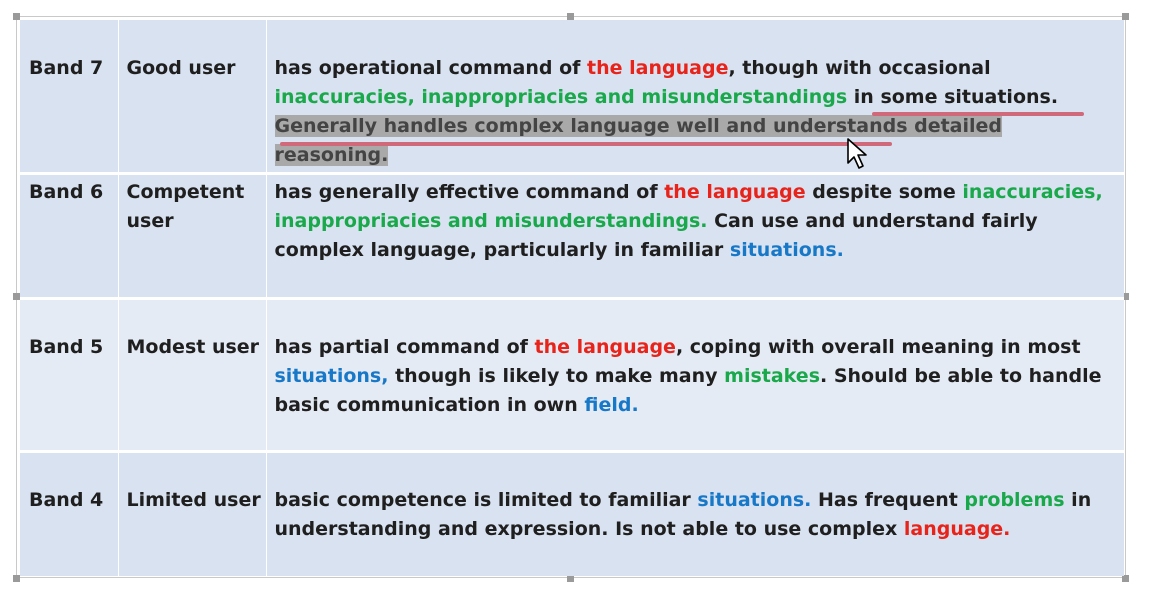 The image size is (1157, 598). Describe the element at coordinates (486, 499) in the screenshot. I see `description-segment: basic competence is limited to familiar` at that location.